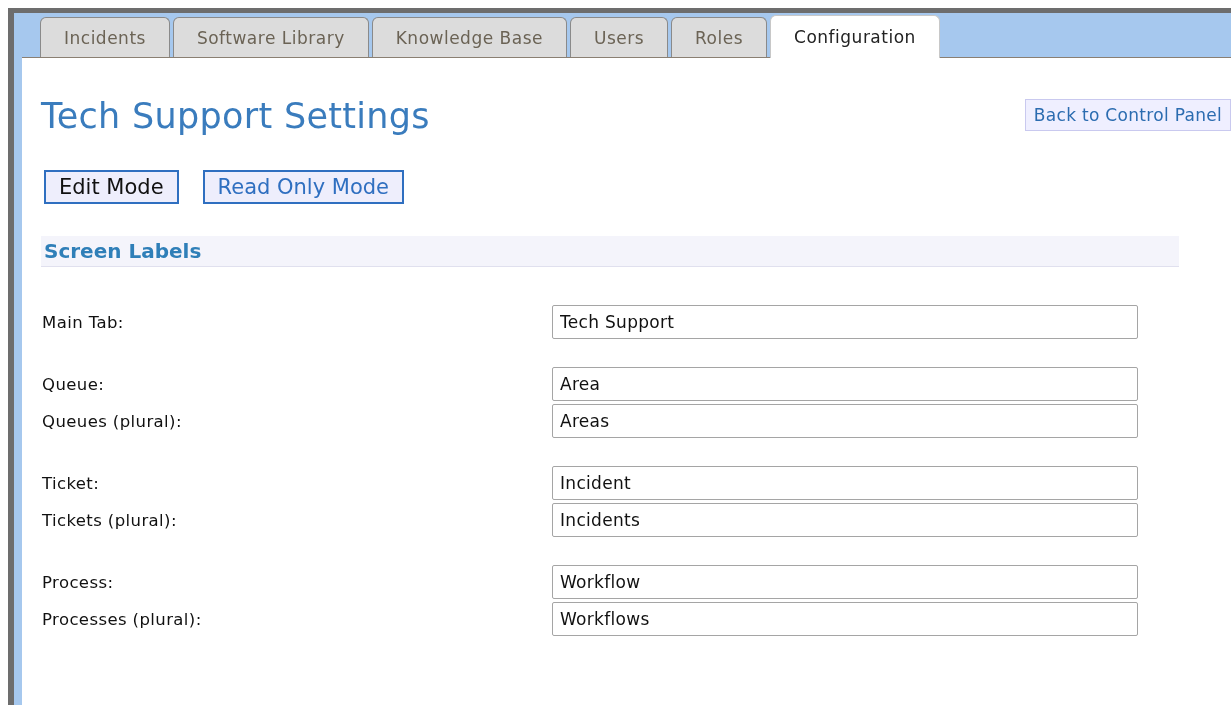 The height and width of the screenshot is (705, 1231). Describe the element at coordinates (845, 619) in the screenshot. I see `input-field: Workflows` at that location.